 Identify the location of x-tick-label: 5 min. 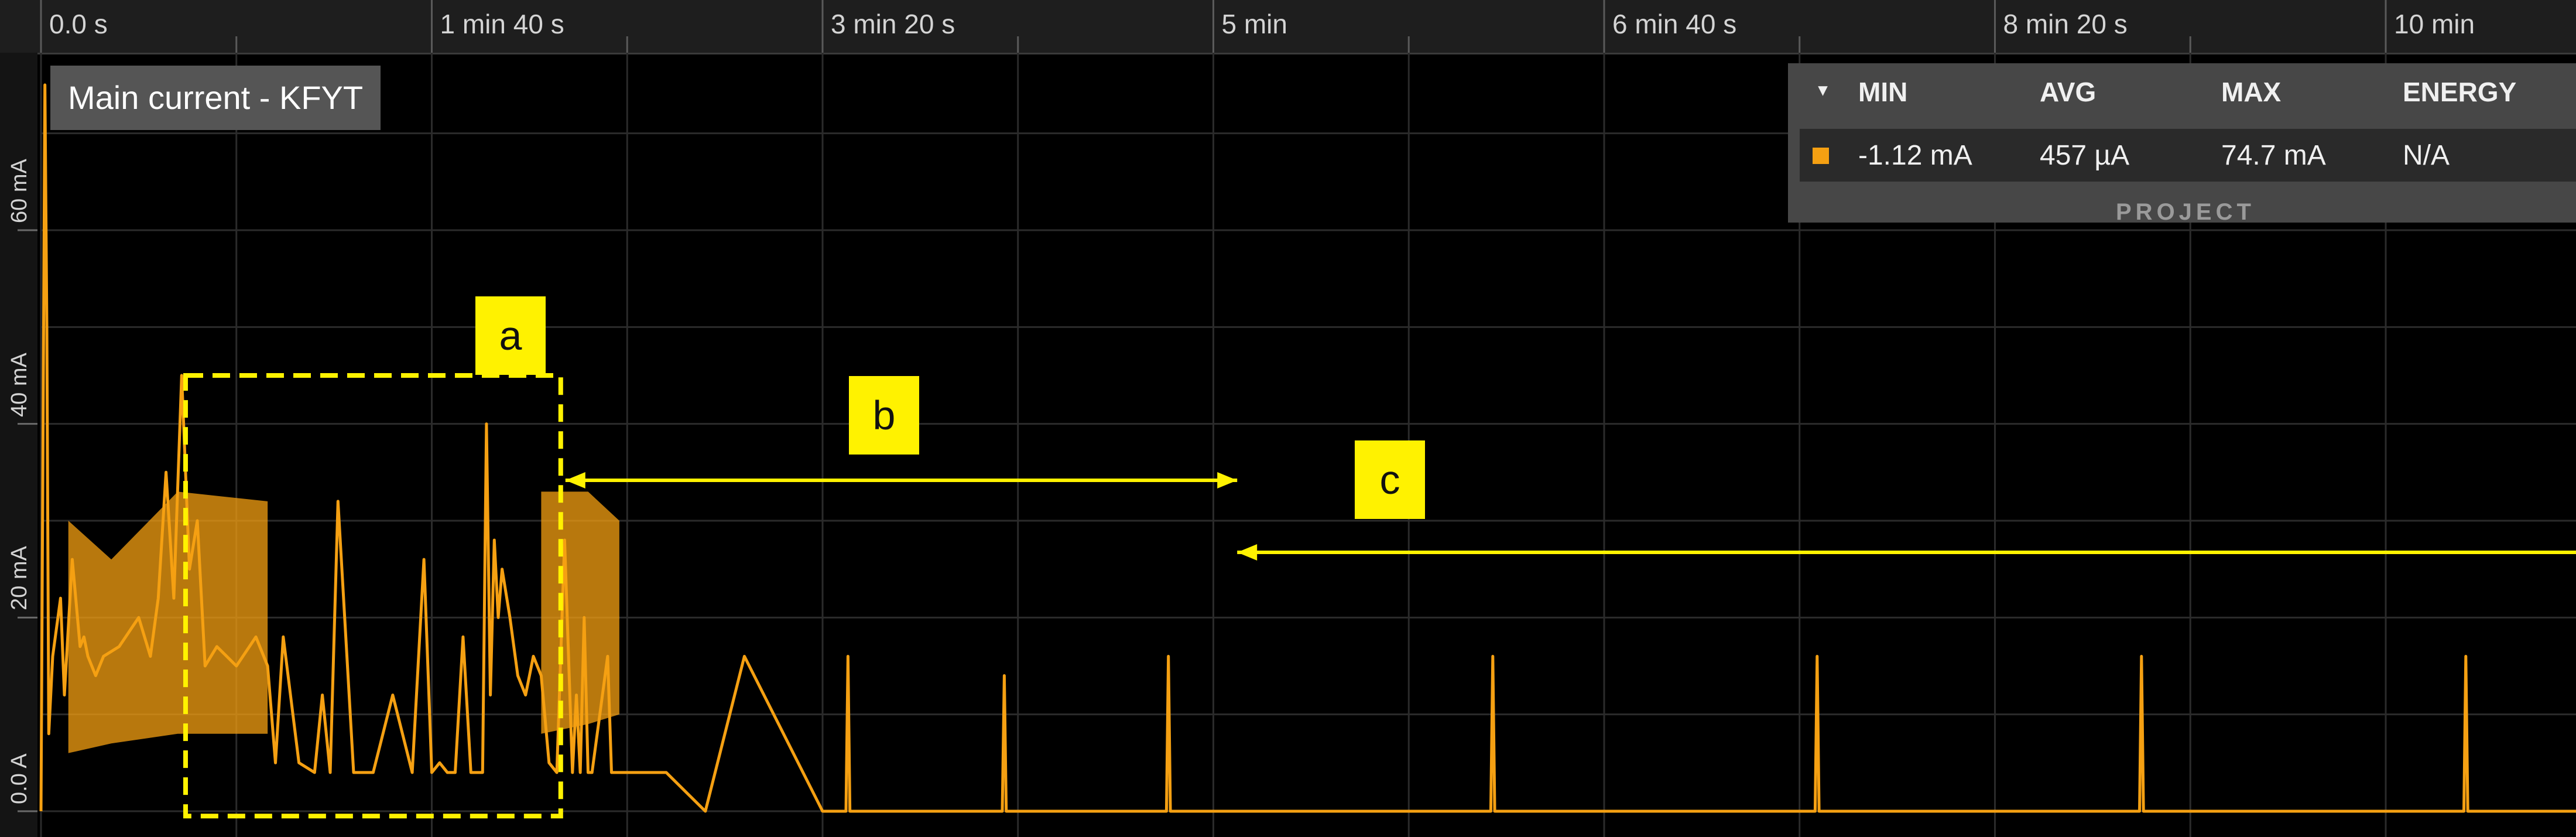
(1254, 24).